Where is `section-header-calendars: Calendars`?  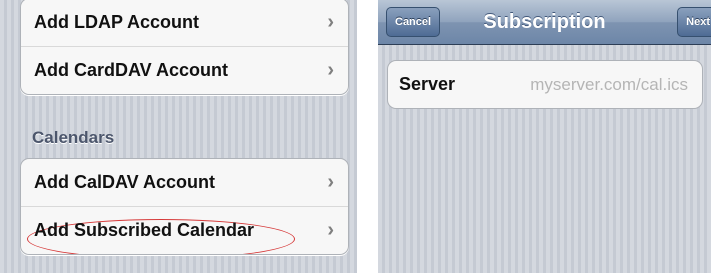 section-header-calendars: Calendars is located at coordinates (73, 137).